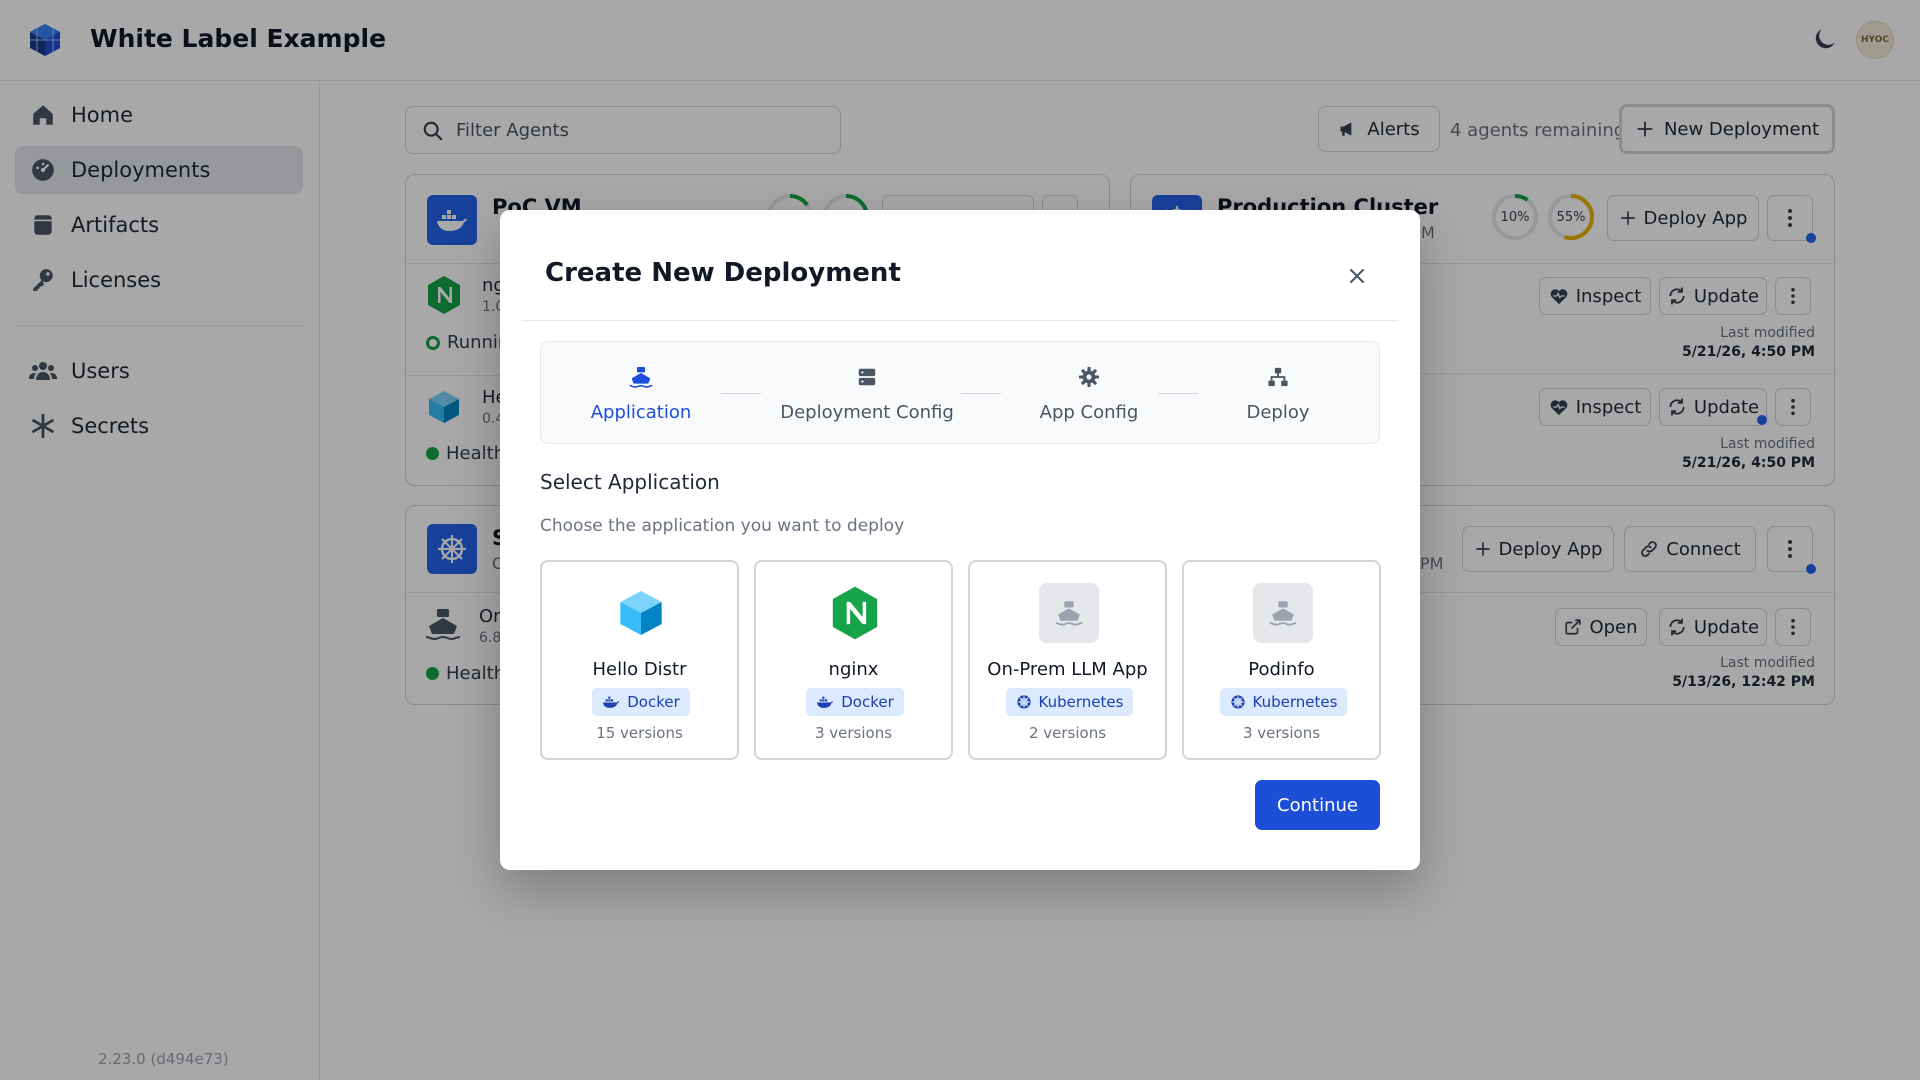  What do you see at coordinates (867, 377) in the screenshot?
I see `server-icon` at bounding box center [867, 377].